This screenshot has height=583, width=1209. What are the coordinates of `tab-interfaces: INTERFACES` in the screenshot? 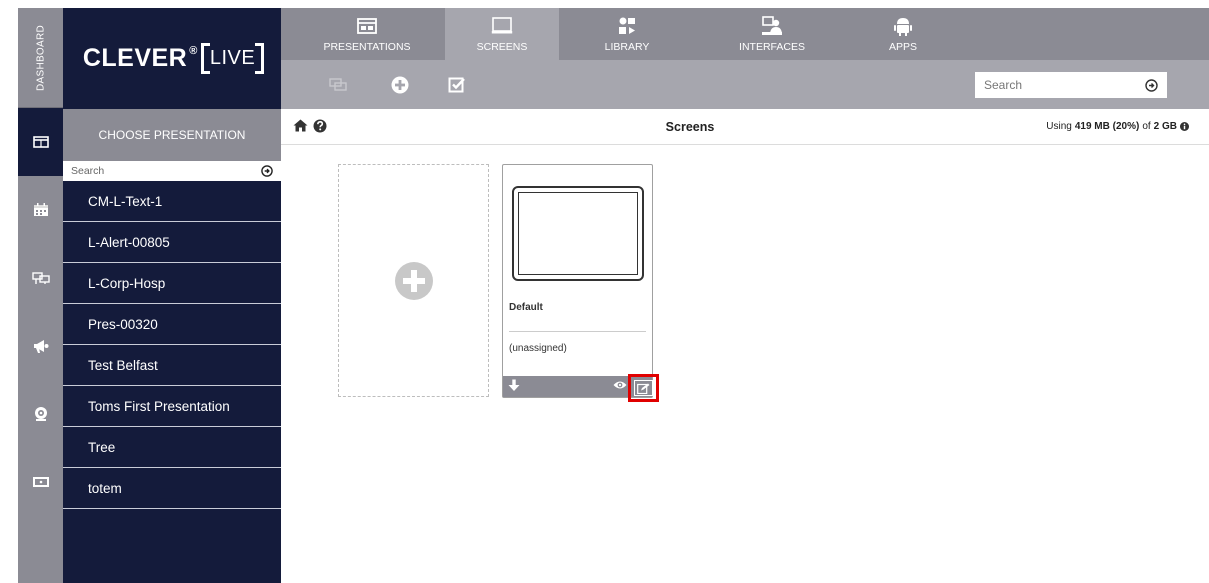 It's located at (772, 34).